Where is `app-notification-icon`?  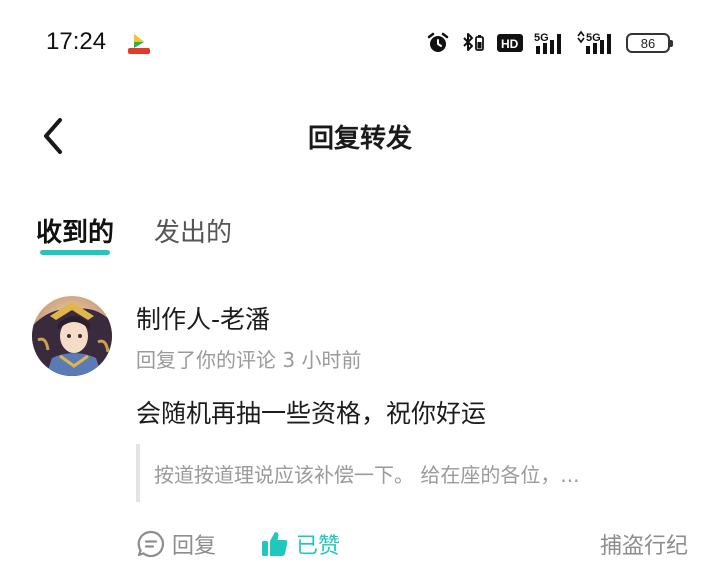
app-notification-icon is located at coordinates (139, 43).